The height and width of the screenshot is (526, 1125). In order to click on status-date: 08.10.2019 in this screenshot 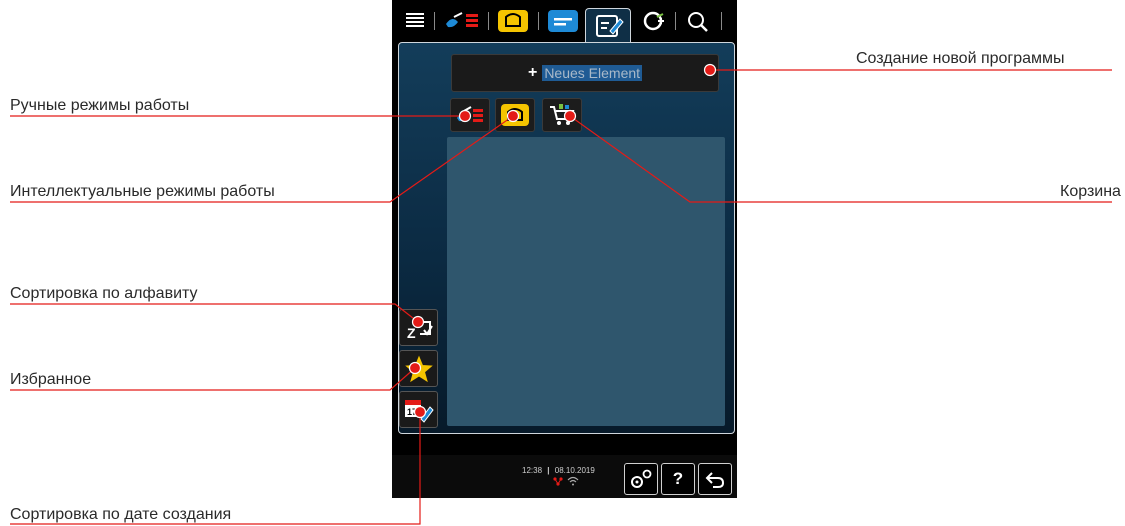, I will do `click(574, 470)`.